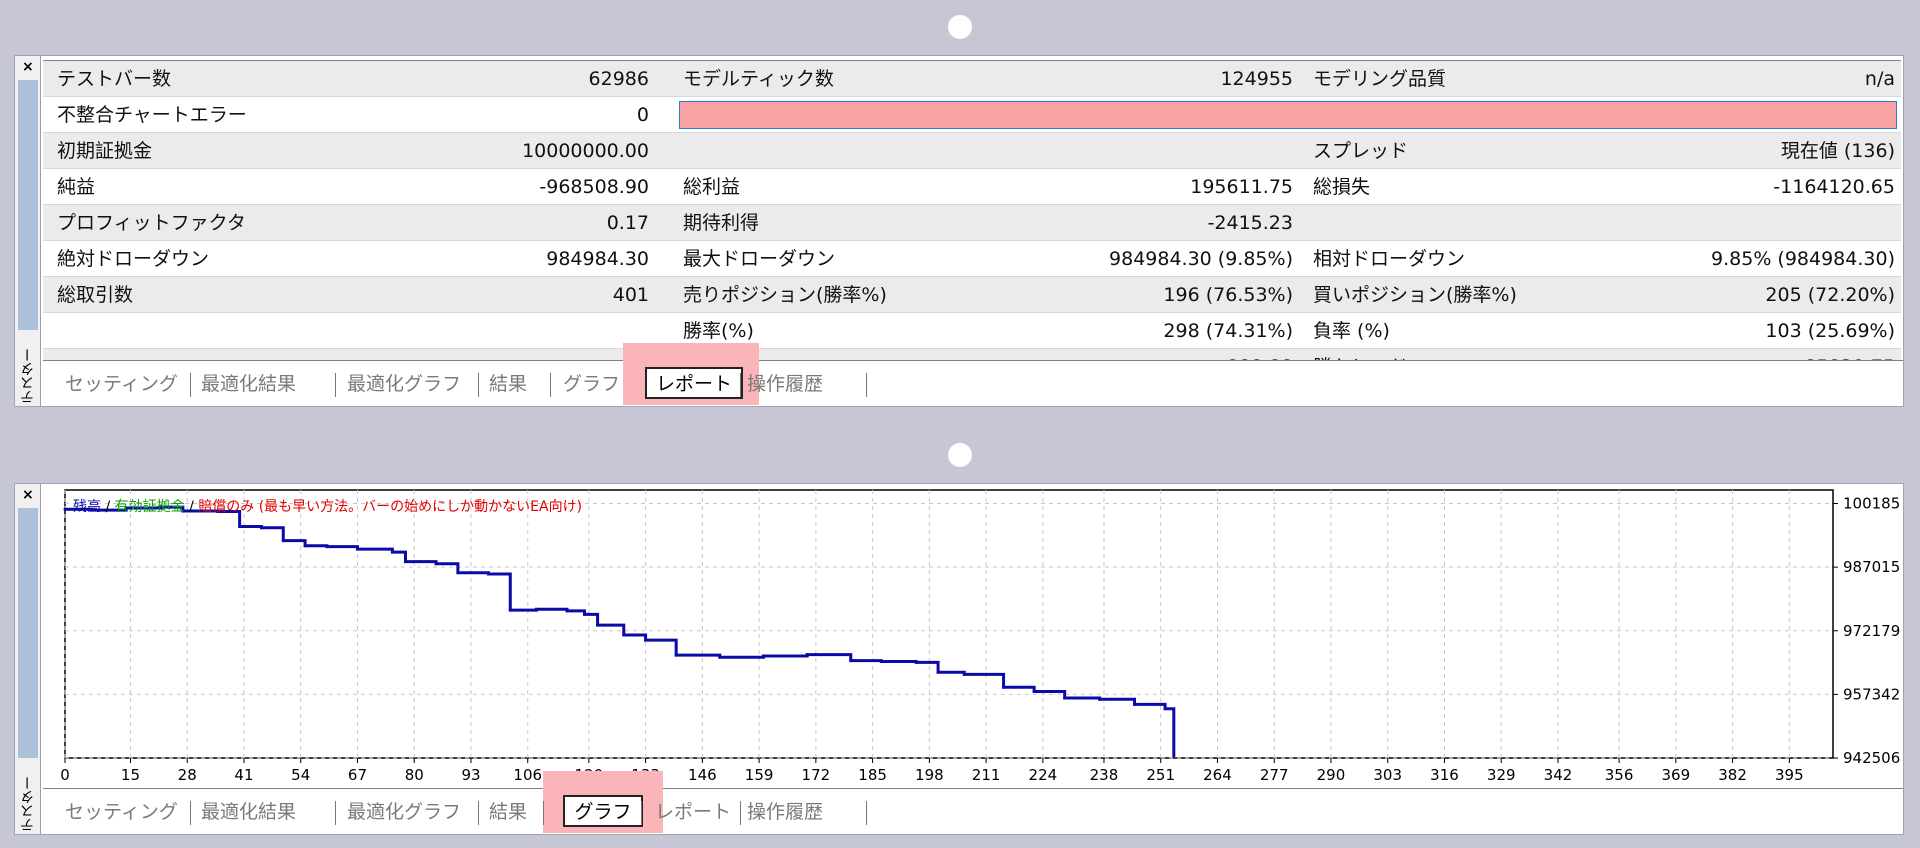 Image resolution: width=1920 pixels, height=848 pixels. What do you see at coordinates (300, 775) in the screenshot?
I see `x-tick-label: 54` at bounding box center [300, 775].